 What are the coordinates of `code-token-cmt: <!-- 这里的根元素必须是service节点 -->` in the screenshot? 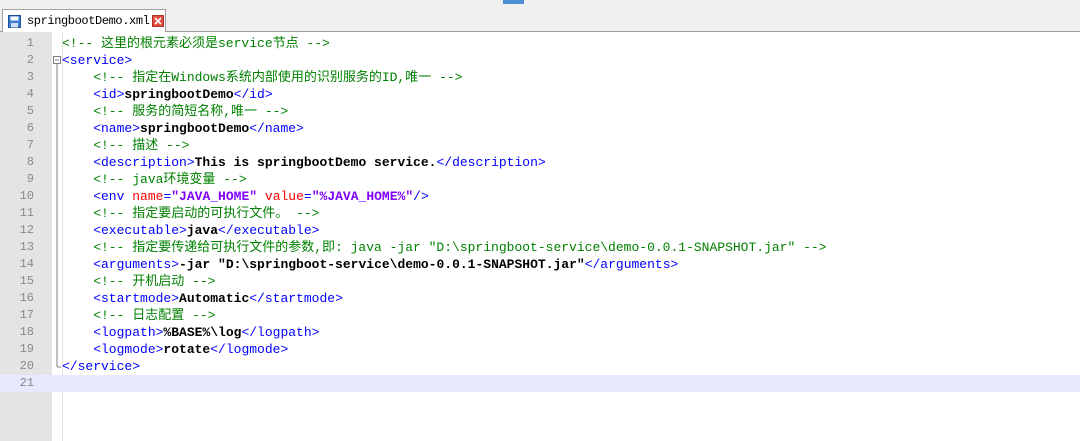 It's located at (196, 43).